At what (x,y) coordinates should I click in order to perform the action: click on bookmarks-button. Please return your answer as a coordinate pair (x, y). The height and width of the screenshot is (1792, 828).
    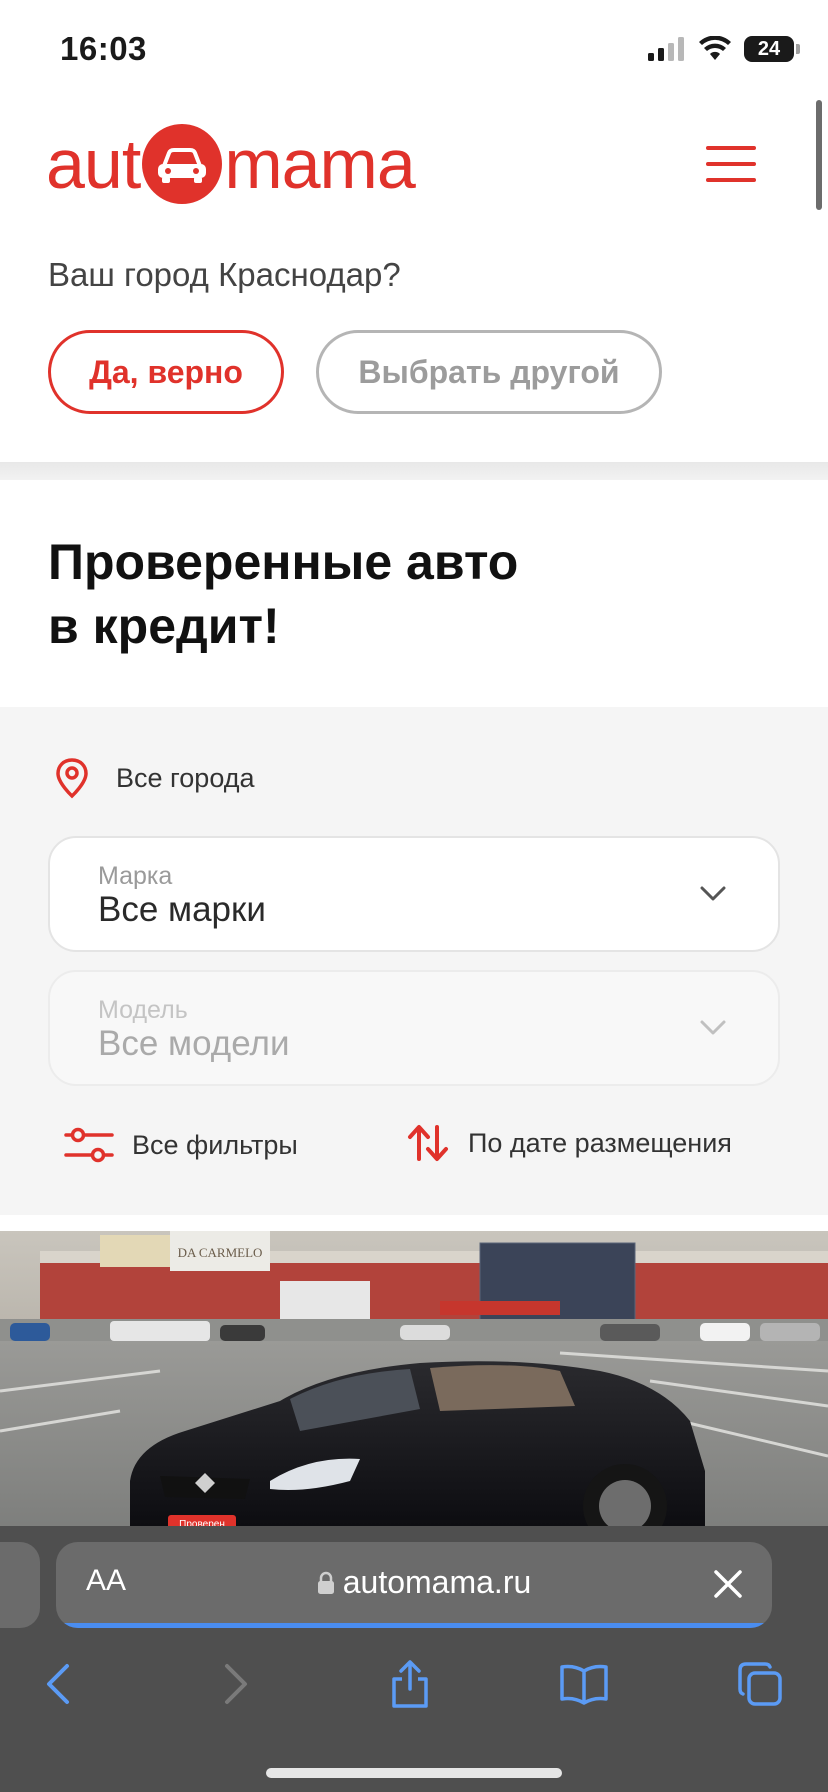
    Looking at the image, I should click on (584, 1684).